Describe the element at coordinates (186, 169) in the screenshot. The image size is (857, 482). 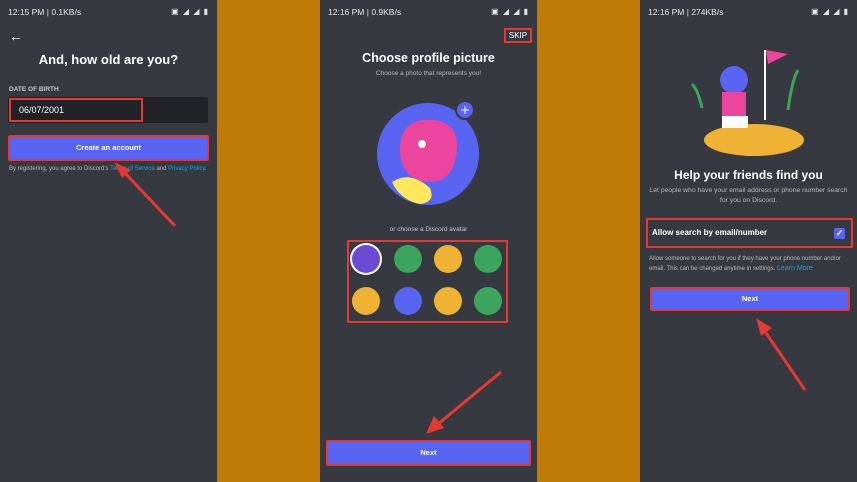
I see `privacy-link: Privacy Policy` at that location.